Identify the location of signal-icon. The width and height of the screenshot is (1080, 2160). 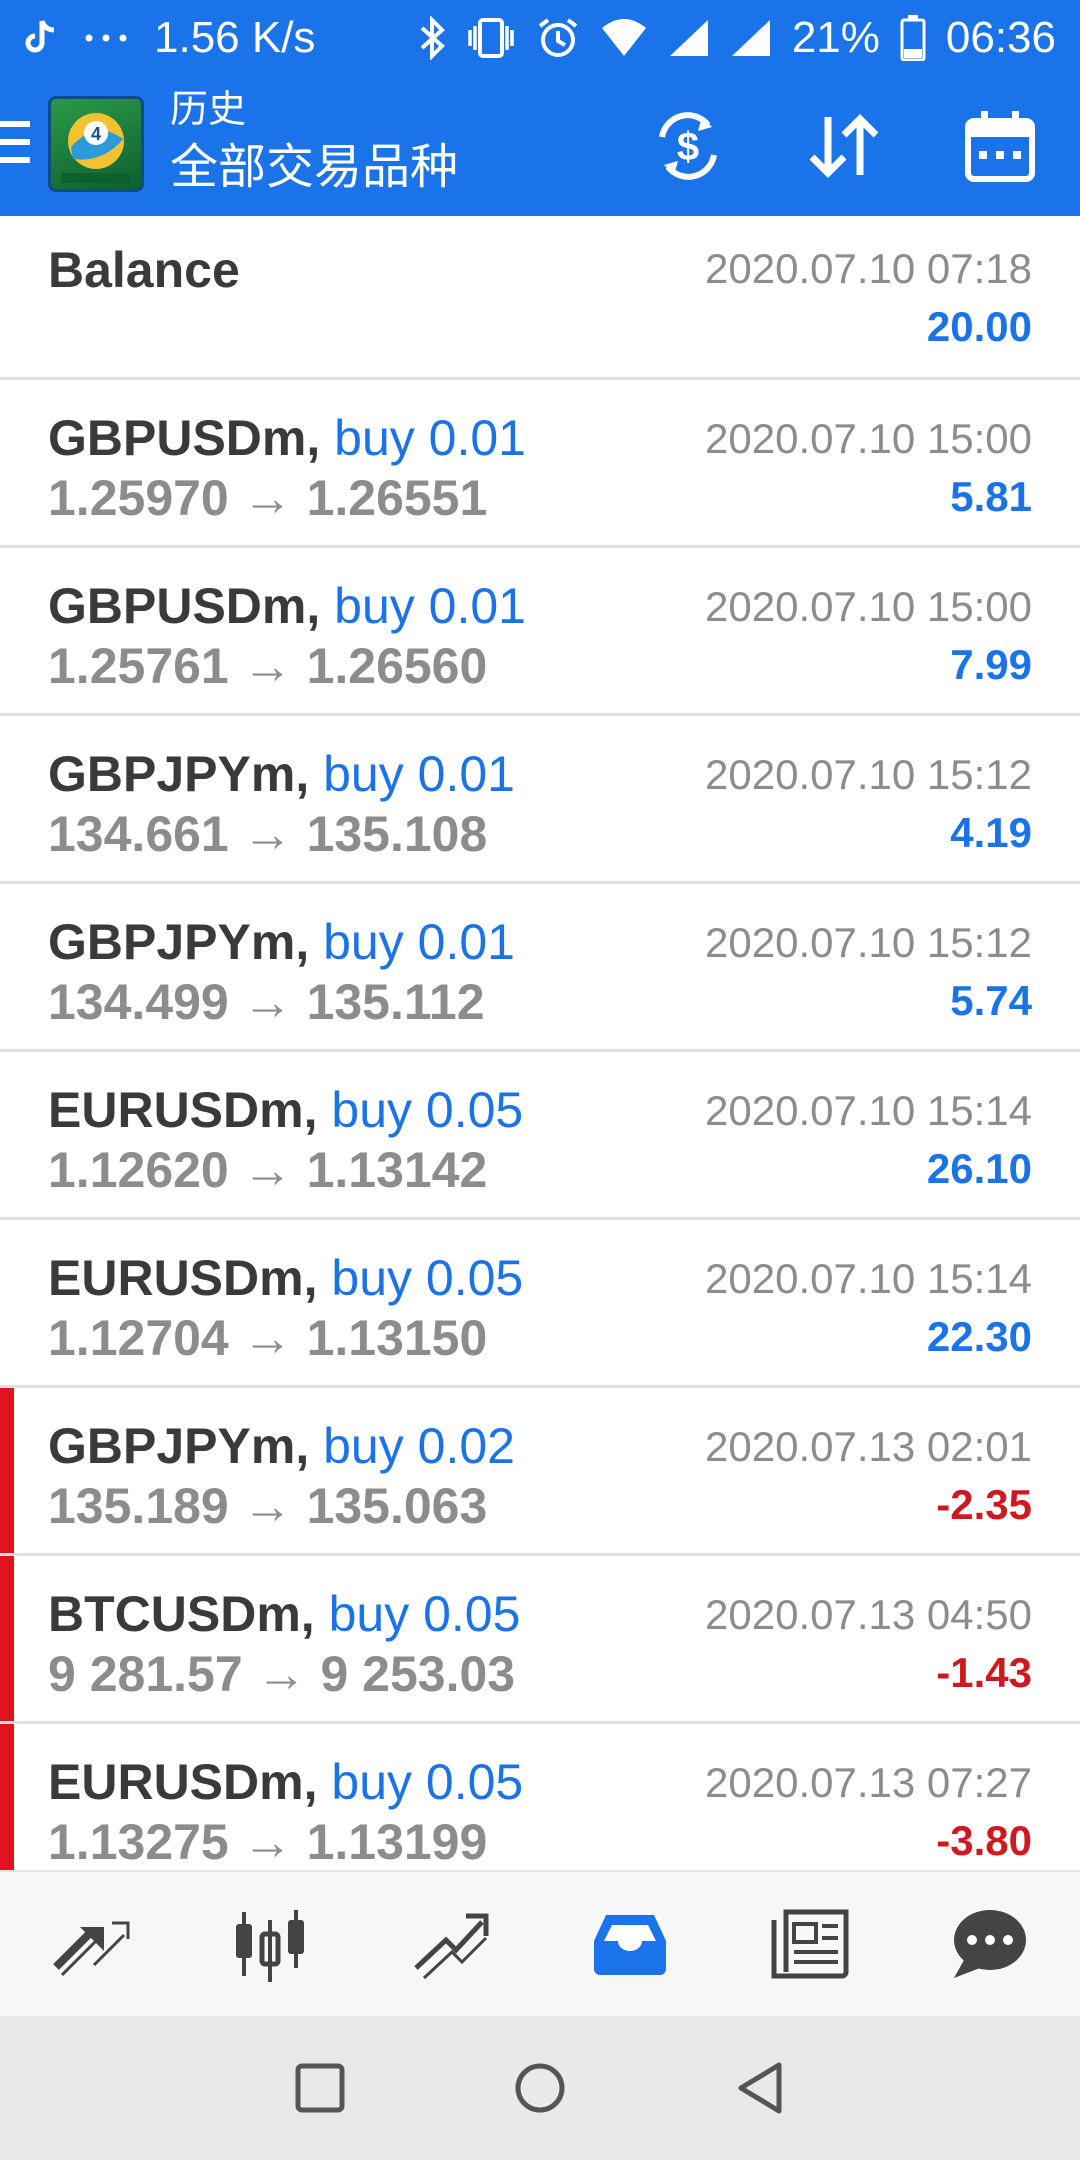
(751, 38).